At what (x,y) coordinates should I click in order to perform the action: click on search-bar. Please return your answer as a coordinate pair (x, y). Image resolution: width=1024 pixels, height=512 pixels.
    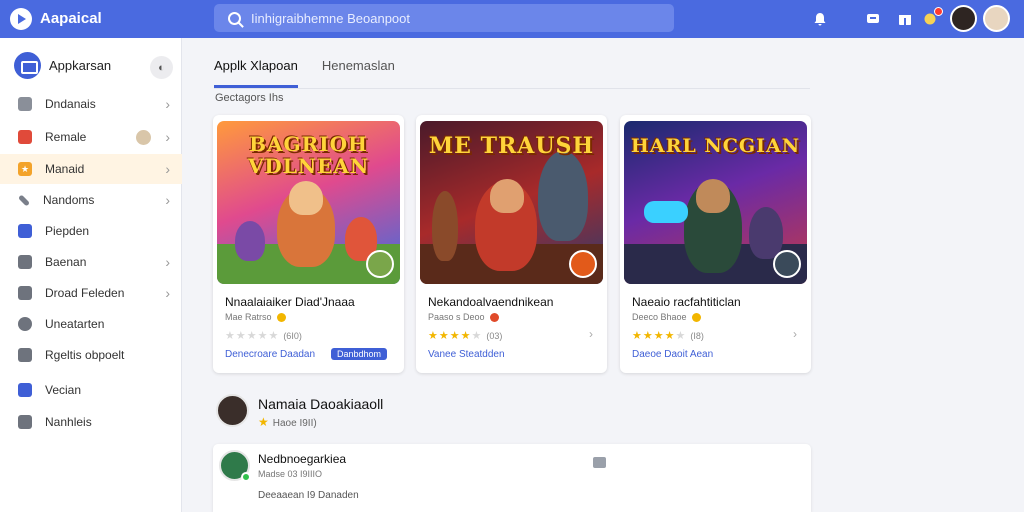
    Looking at the image, I should click on (444, 18).